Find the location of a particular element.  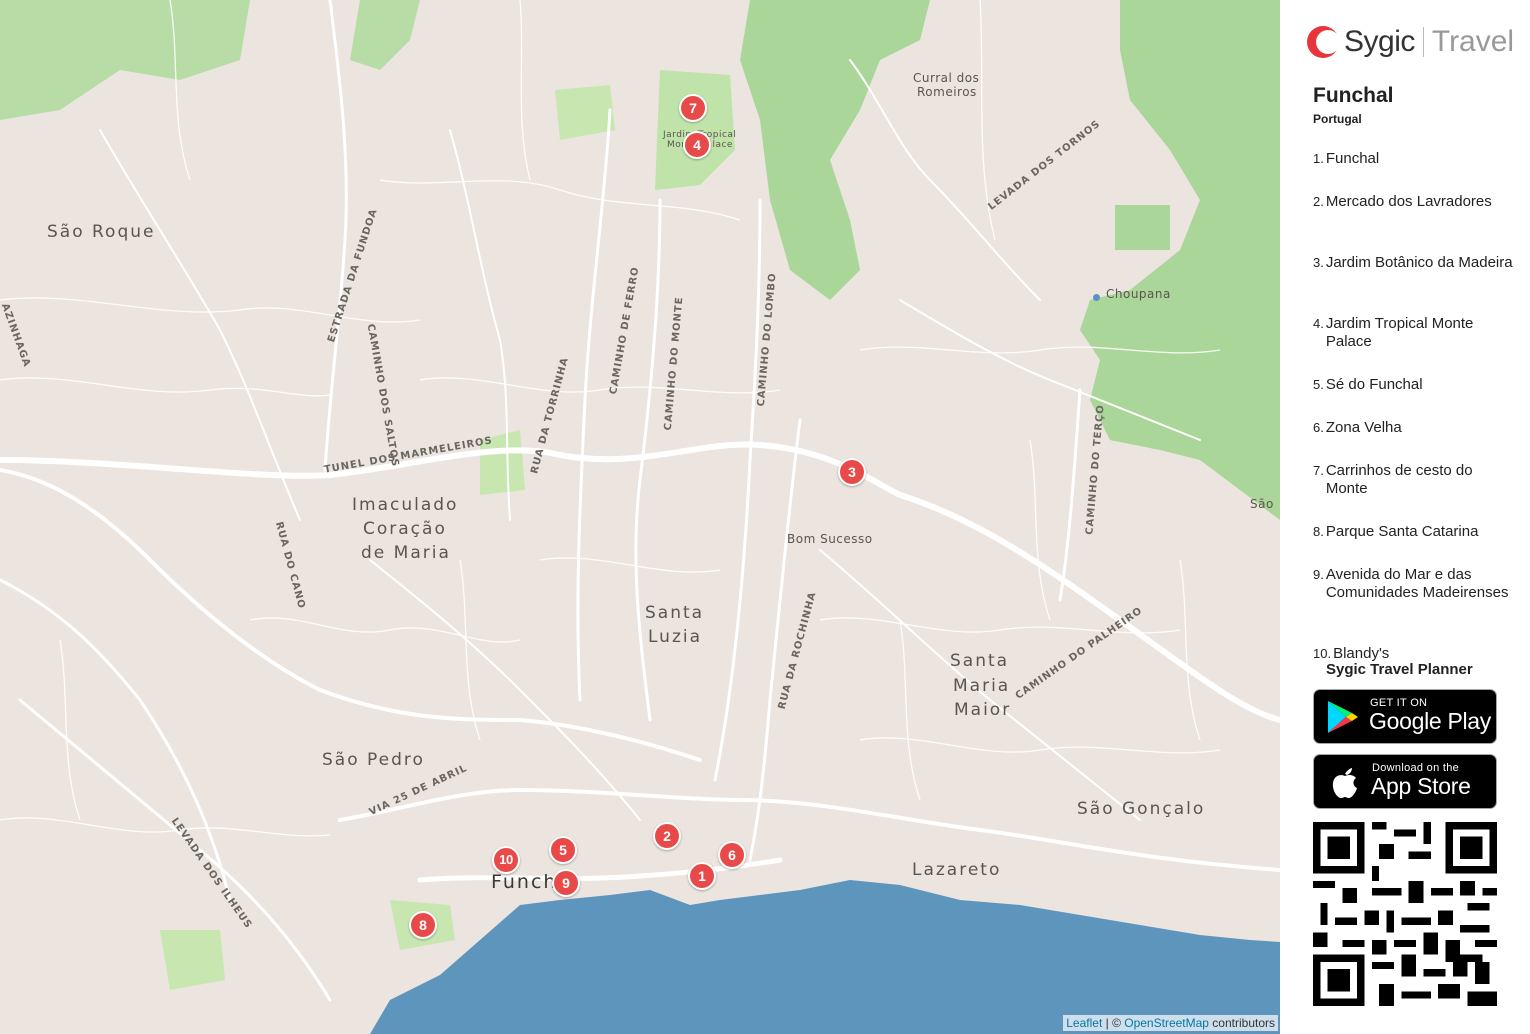

place-number: 5. is located at coordinates (1318, 384).